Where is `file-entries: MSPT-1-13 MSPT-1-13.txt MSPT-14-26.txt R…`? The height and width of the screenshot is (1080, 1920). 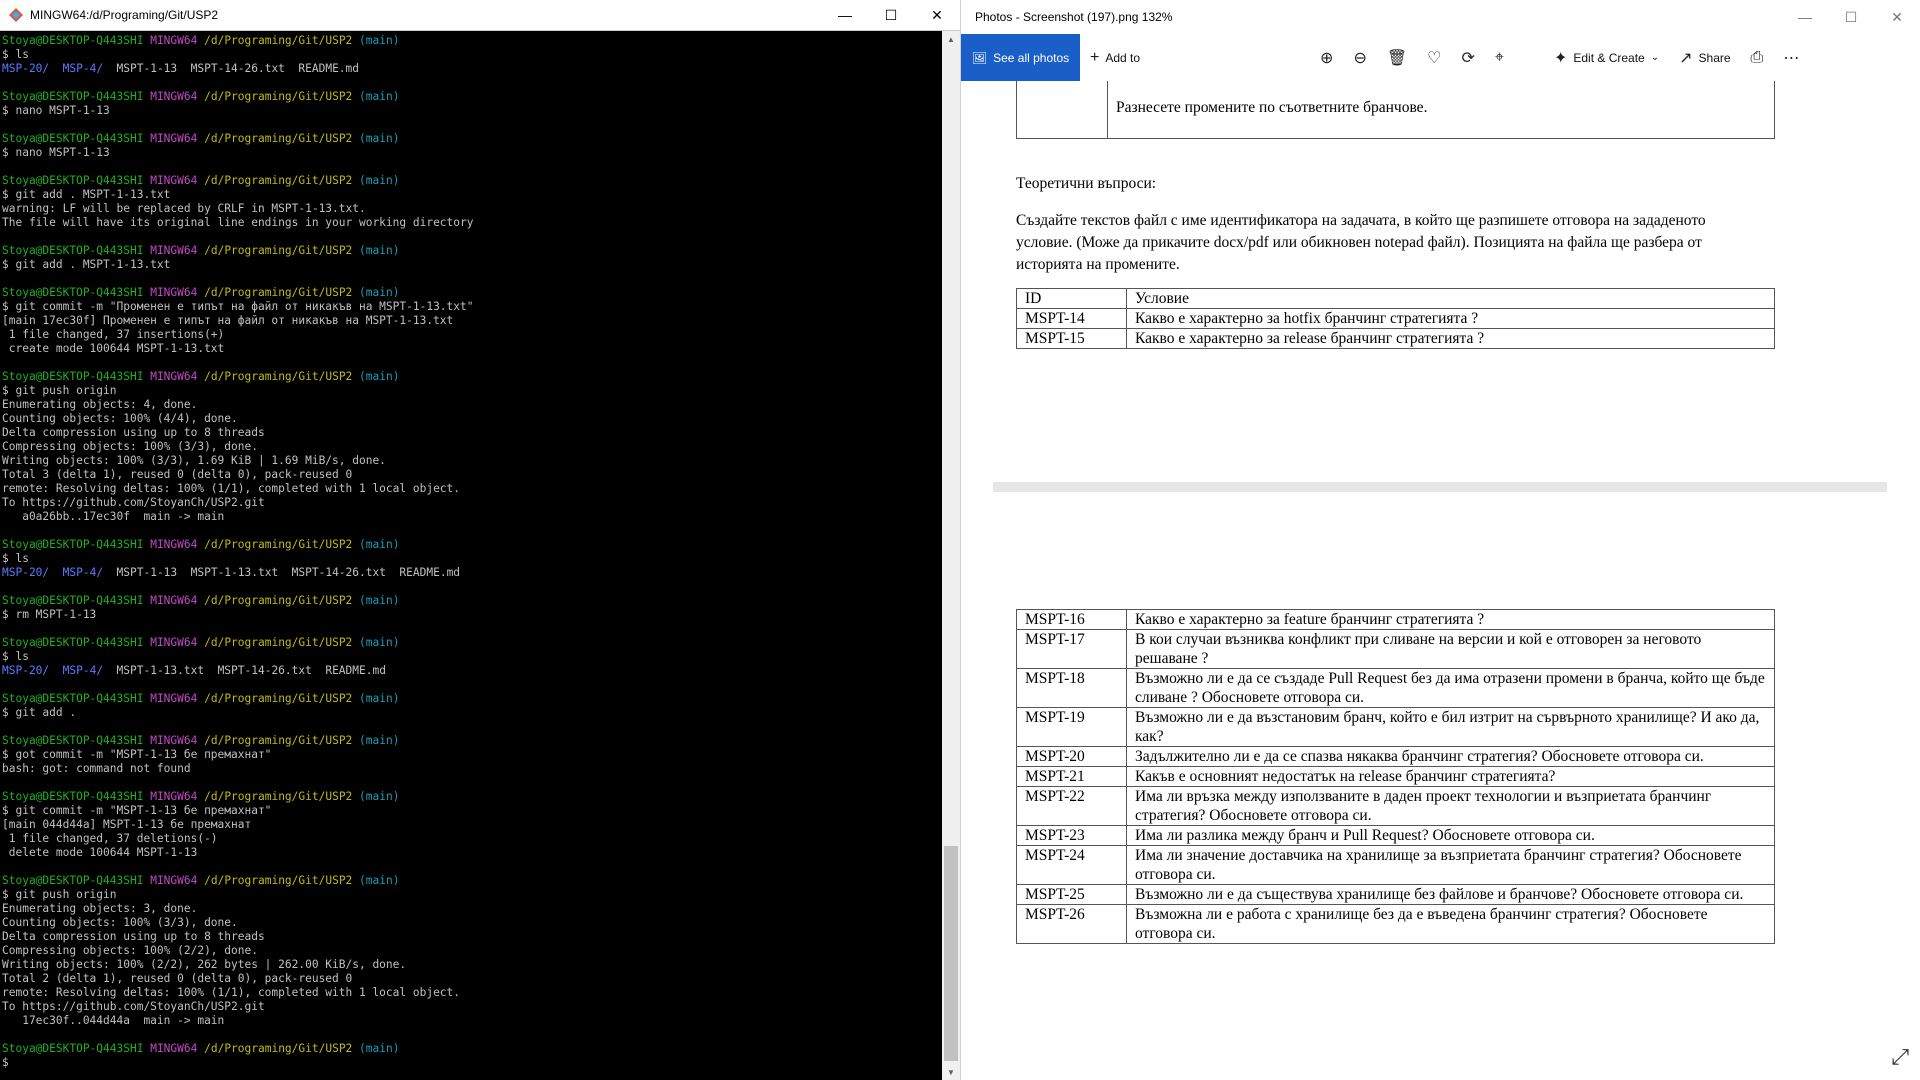 file-entries: MSPT-1-13 MSPT-1-13.txt MSPT-14-26.txt R… is located at coordinates (282, 572).